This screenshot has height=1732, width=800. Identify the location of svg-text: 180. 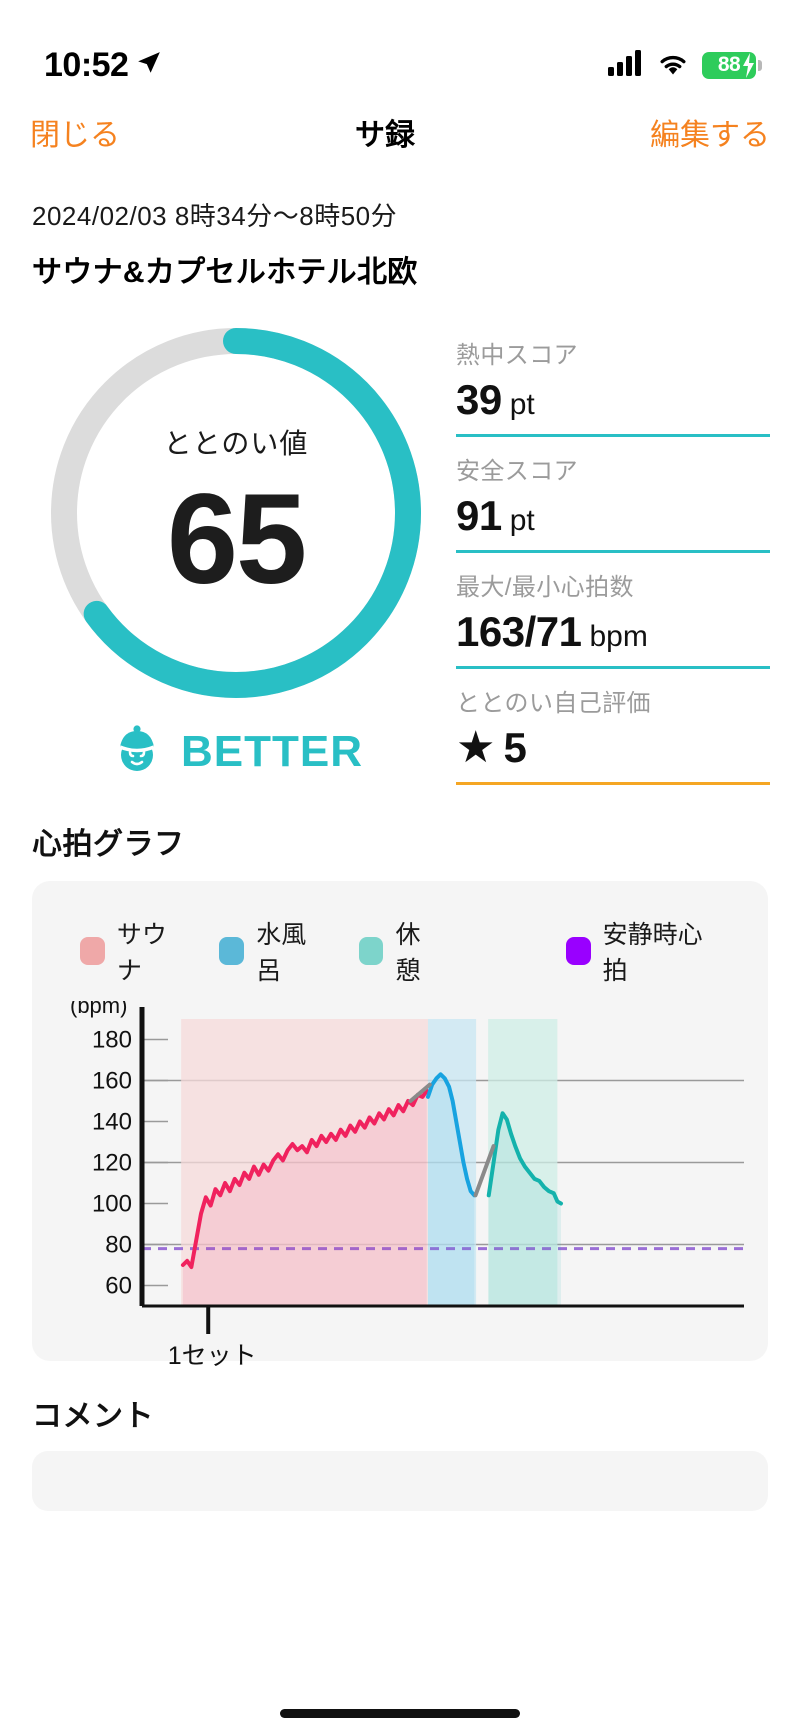
(112, 1040).